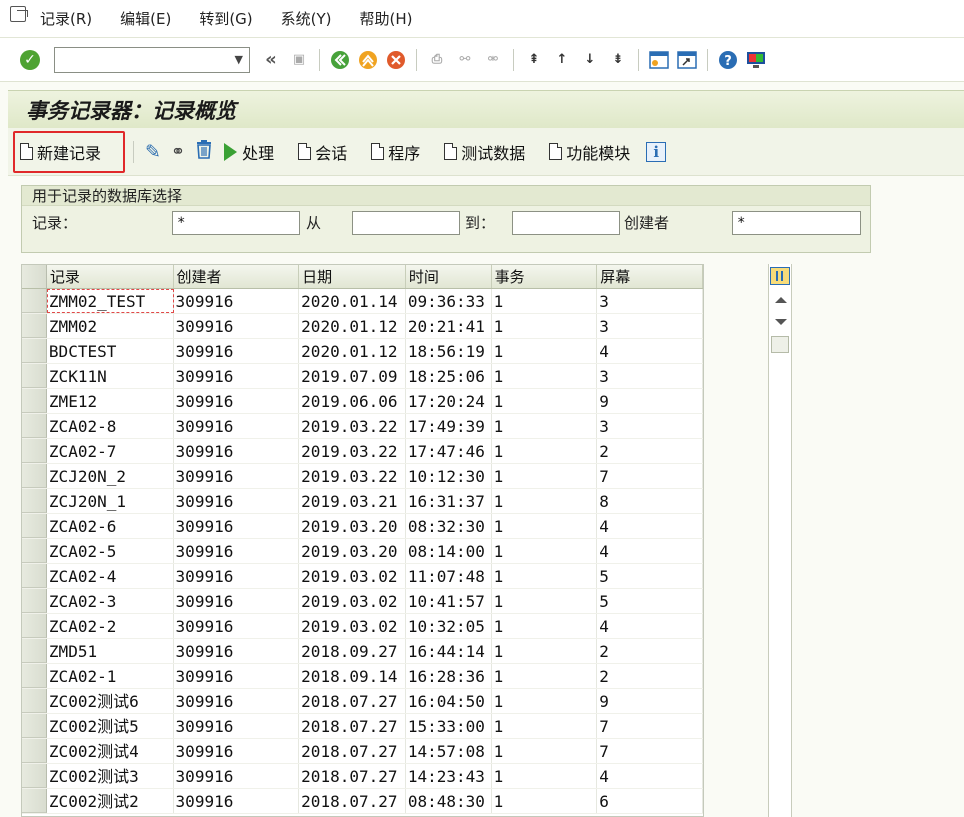 This screenshot has width=964, height=817. Describe the element at coordinates (299, 60) in the screenshot. I see `save-icon: ▣` at that location.